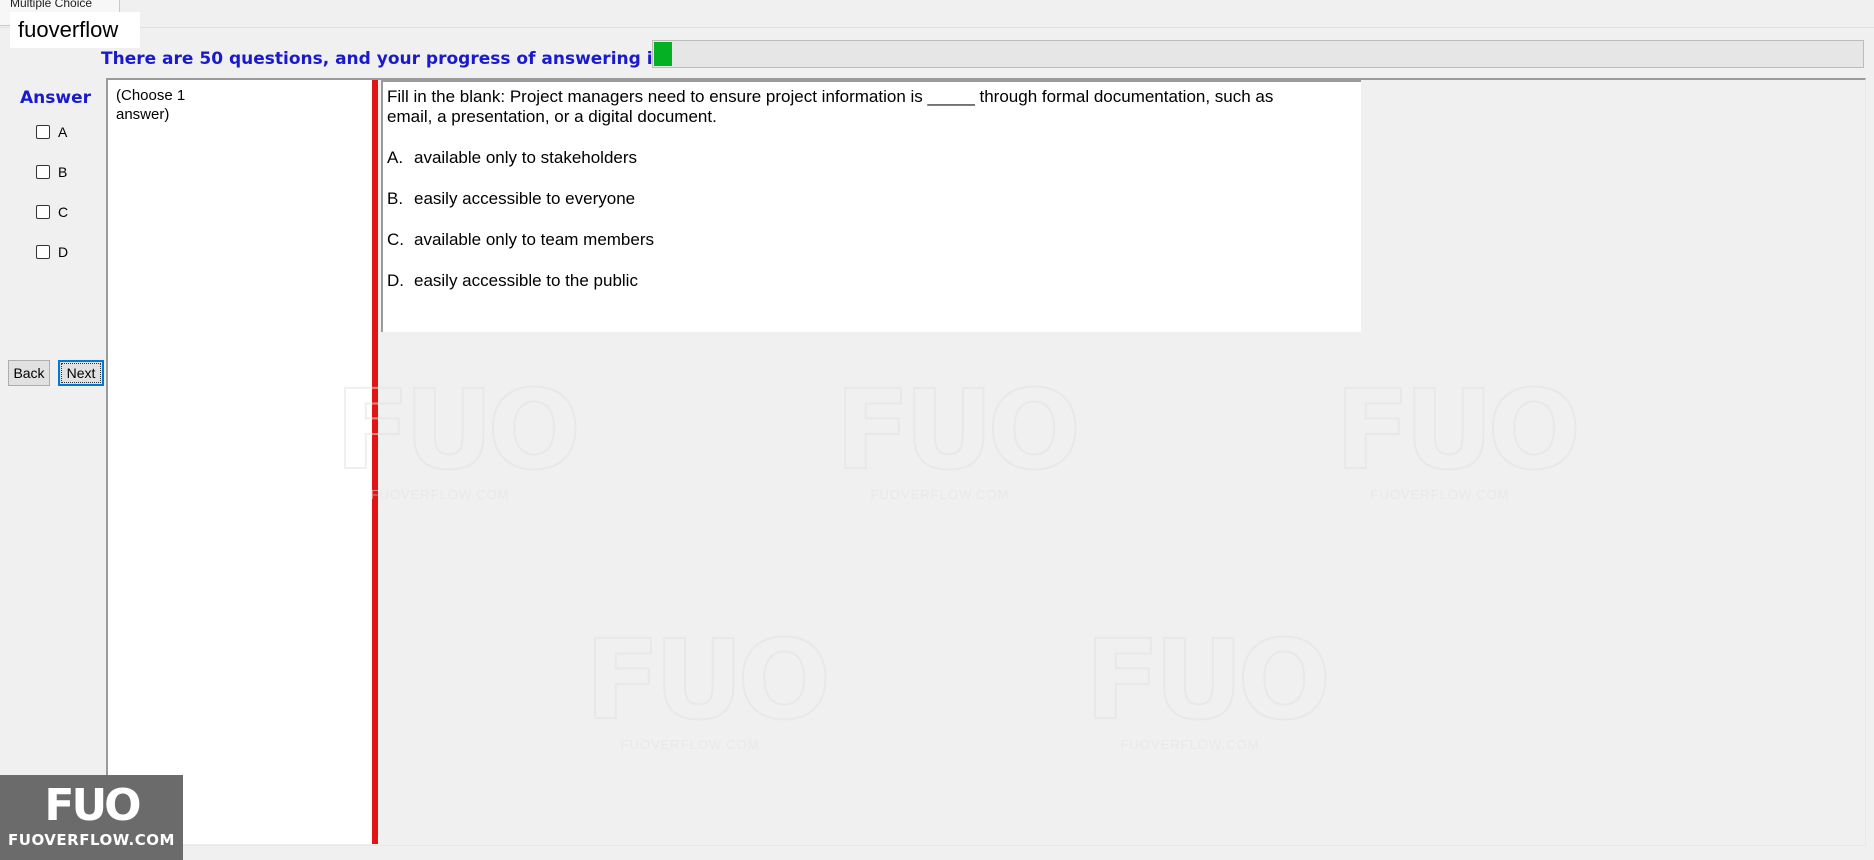  Describe the element at coordinates (874, 199) in the screenshot. I see `answer-choice-b: B. easily accessible to everyone` at that location.